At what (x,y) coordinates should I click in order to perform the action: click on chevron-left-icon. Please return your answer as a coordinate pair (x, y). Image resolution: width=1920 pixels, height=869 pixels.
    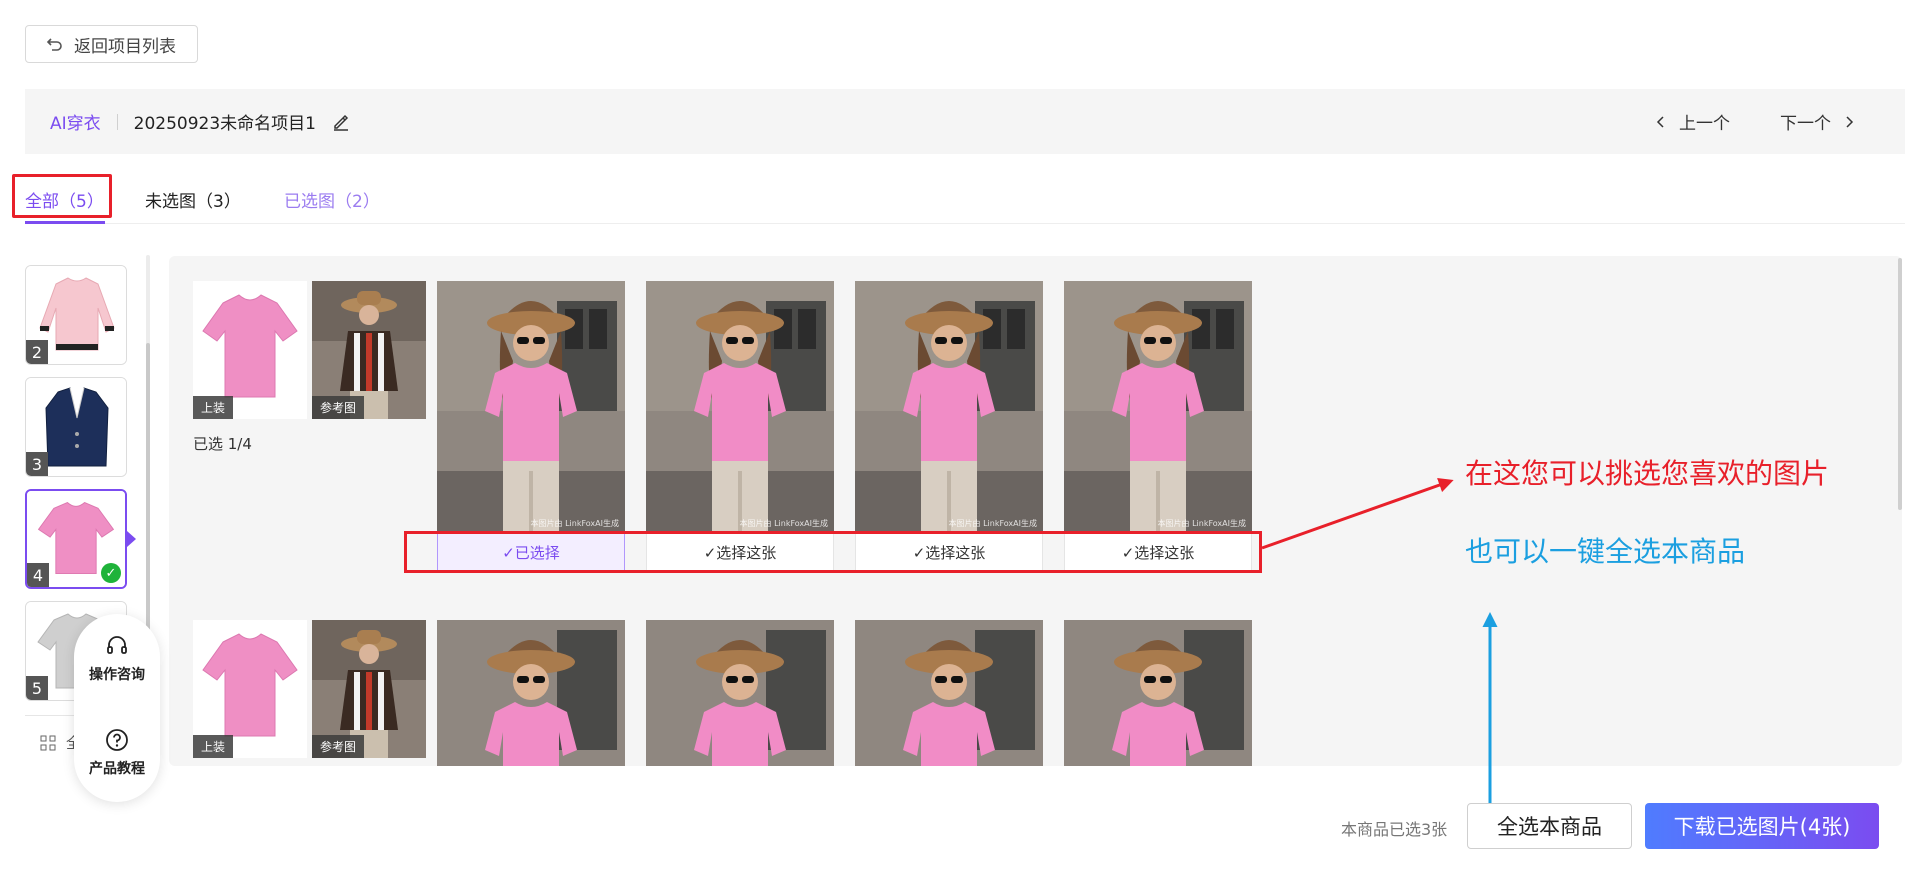
    Looking at the image, I should click on (1660, 121).